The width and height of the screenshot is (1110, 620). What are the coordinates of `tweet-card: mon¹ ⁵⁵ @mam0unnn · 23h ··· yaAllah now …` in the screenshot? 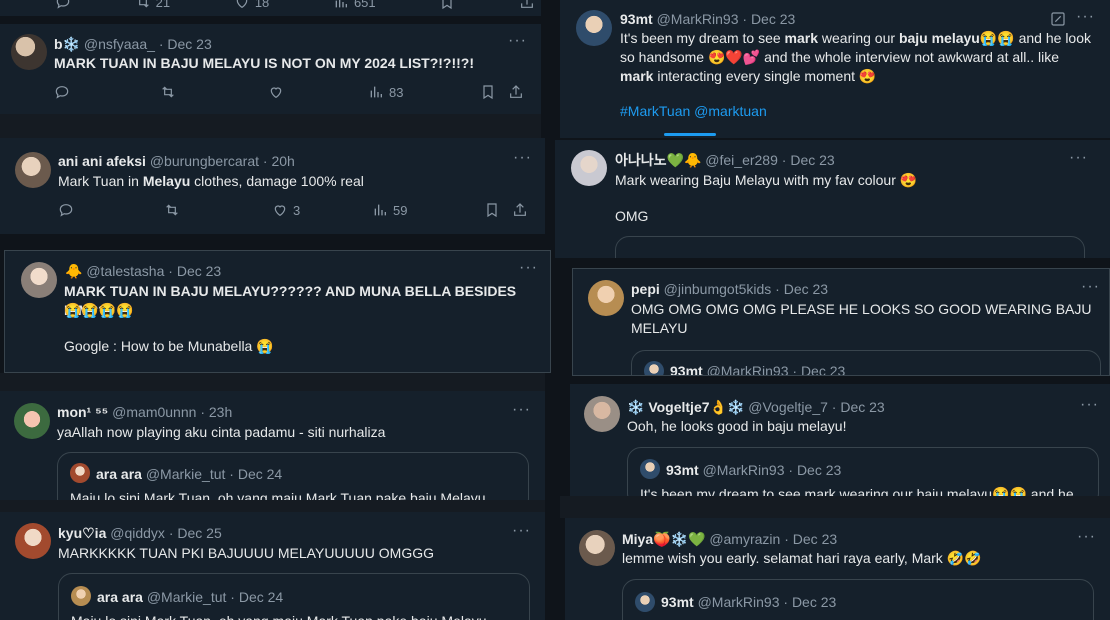 It's located at (272, 445).